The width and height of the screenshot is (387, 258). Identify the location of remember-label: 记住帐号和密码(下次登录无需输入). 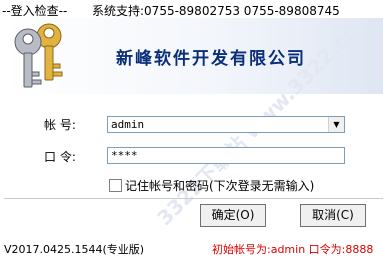
(219, 185).